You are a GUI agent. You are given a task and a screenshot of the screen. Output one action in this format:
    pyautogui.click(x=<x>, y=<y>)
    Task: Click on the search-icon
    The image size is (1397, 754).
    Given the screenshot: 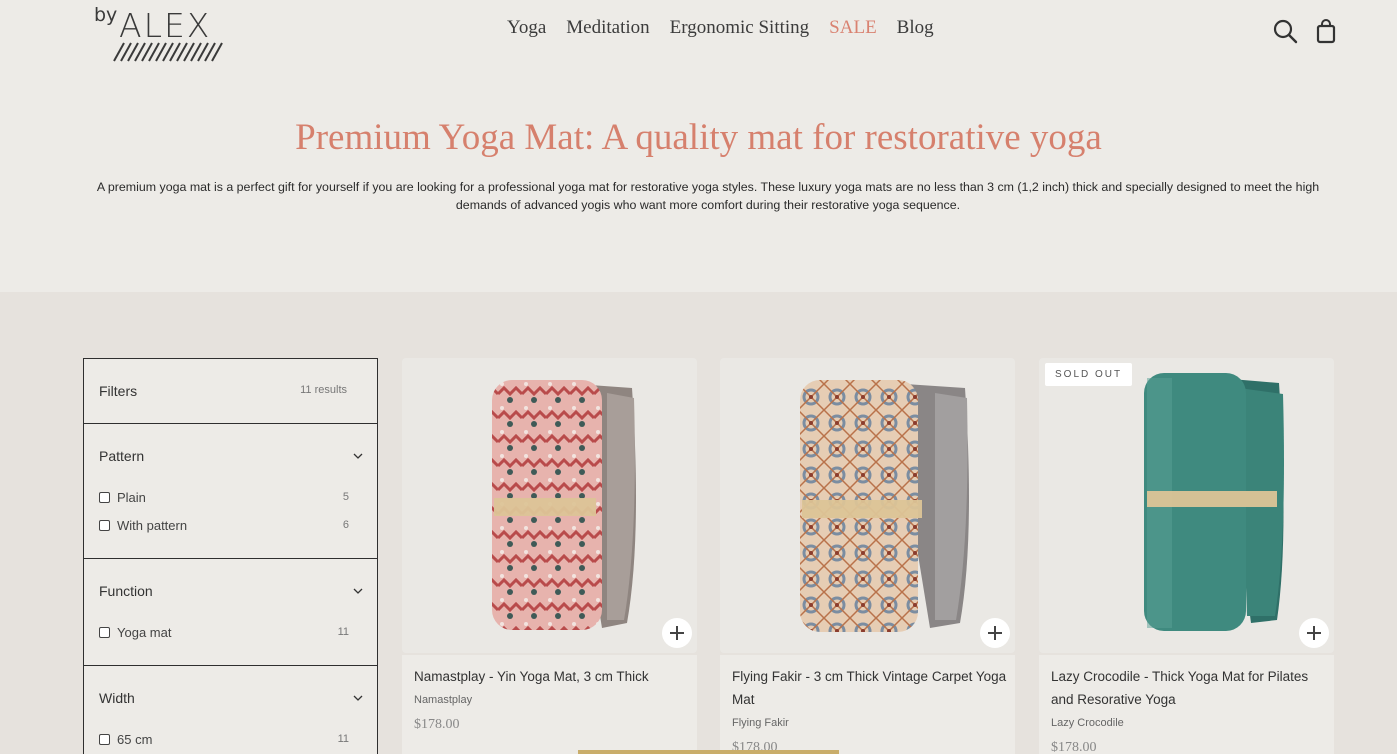 What is the action you would take?
    pyautogui.click(x=1285, y=31)
    